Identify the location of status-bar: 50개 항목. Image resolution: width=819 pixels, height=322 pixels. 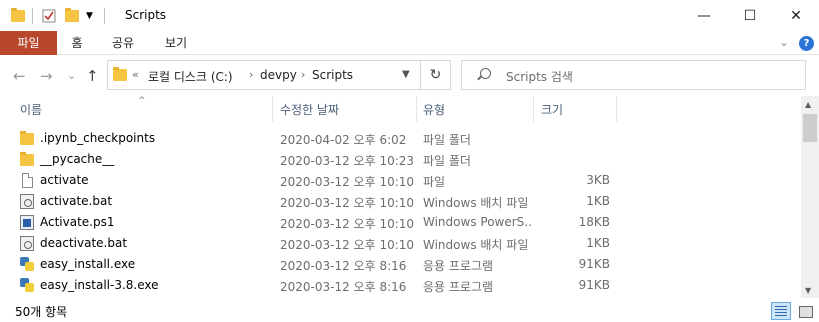
(409, 311).